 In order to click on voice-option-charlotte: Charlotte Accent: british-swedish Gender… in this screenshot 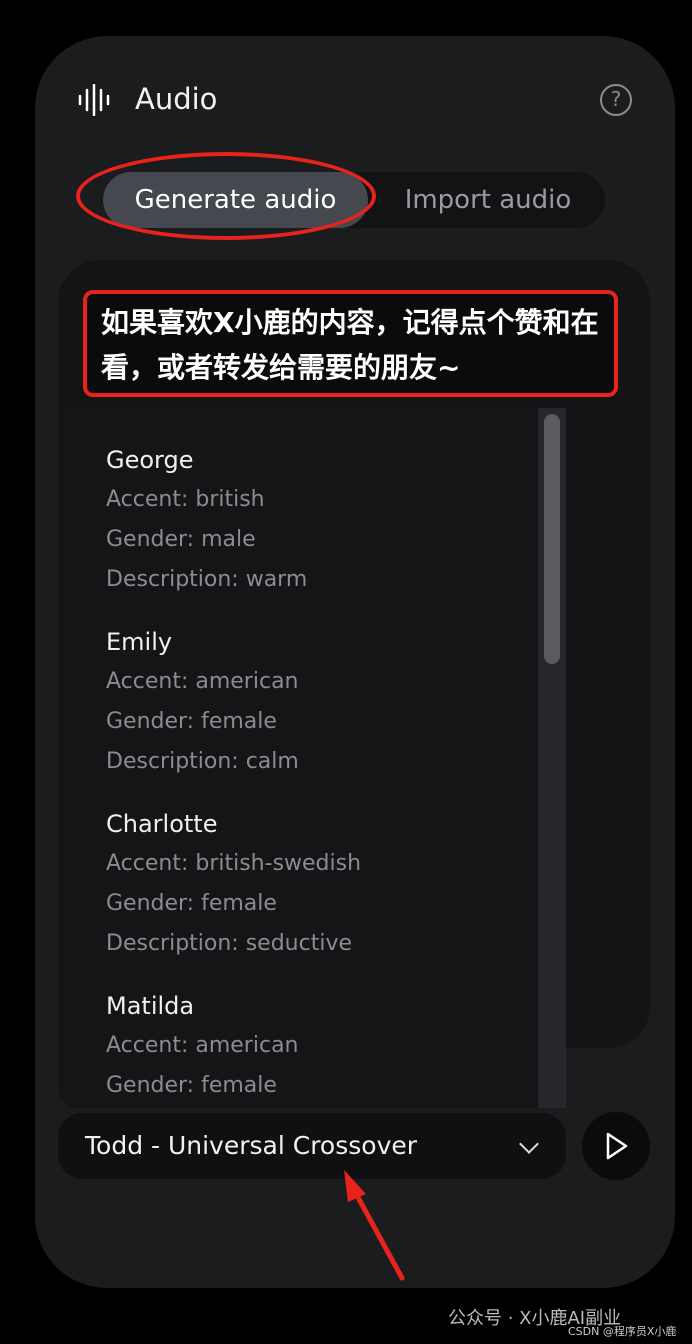, I will do `click(312, 884)`.